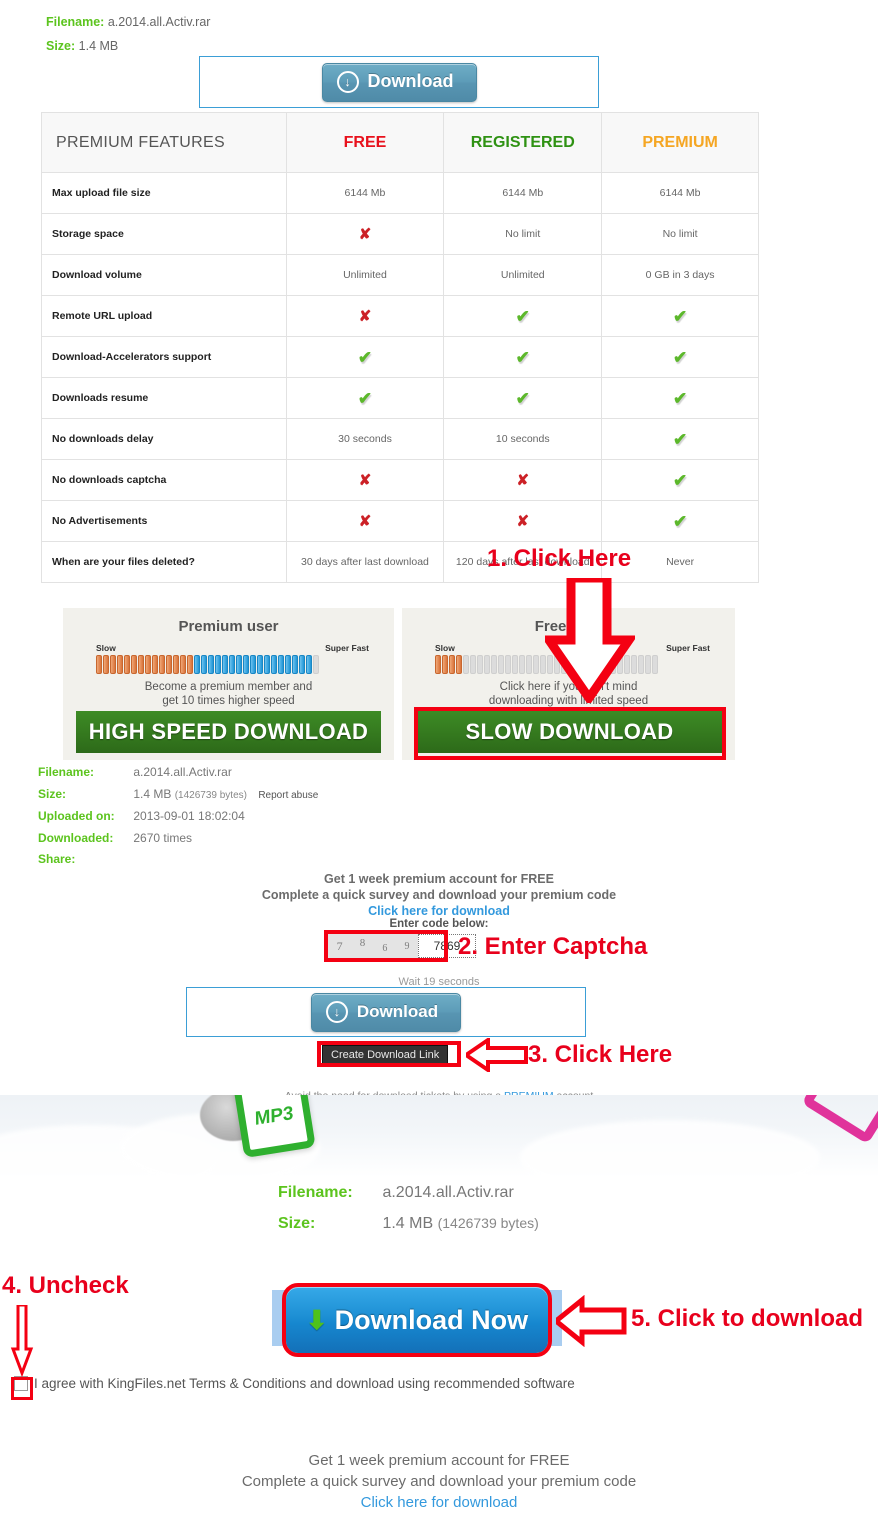  What do you see at coordinates (347, 81) in the screenshot?
I see `download-circle-arrow-icon: ↓` at bounding box center [347, 81].